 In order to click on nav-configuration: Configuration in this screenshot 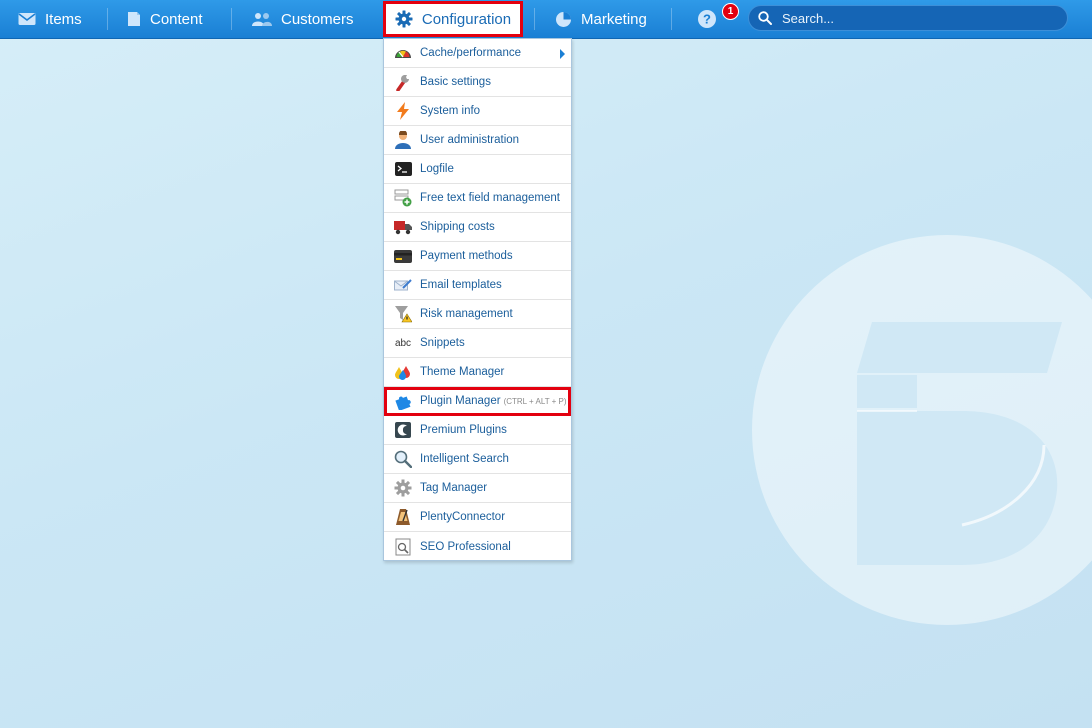, I will do `click(453, 19)`.